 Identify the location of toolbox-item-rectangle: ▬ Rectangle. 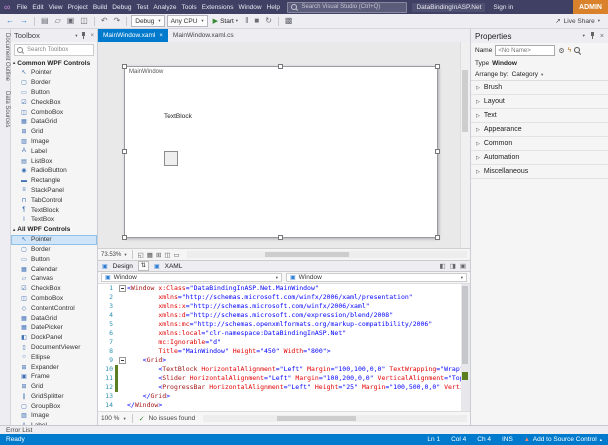
(54, 181).